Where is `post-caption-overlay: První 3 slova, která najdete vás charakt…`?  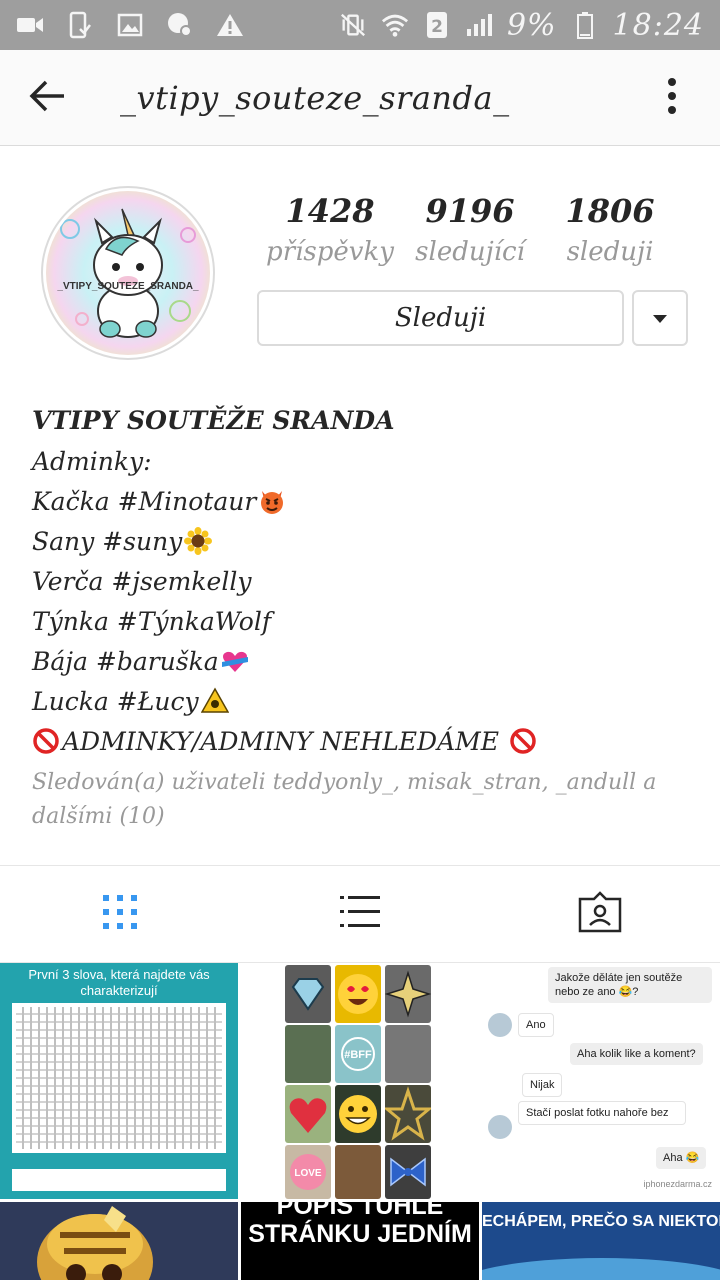 post-caption-overlay: První 3 slova, která najdete vás charakt… is located at coordinates (119, 982).